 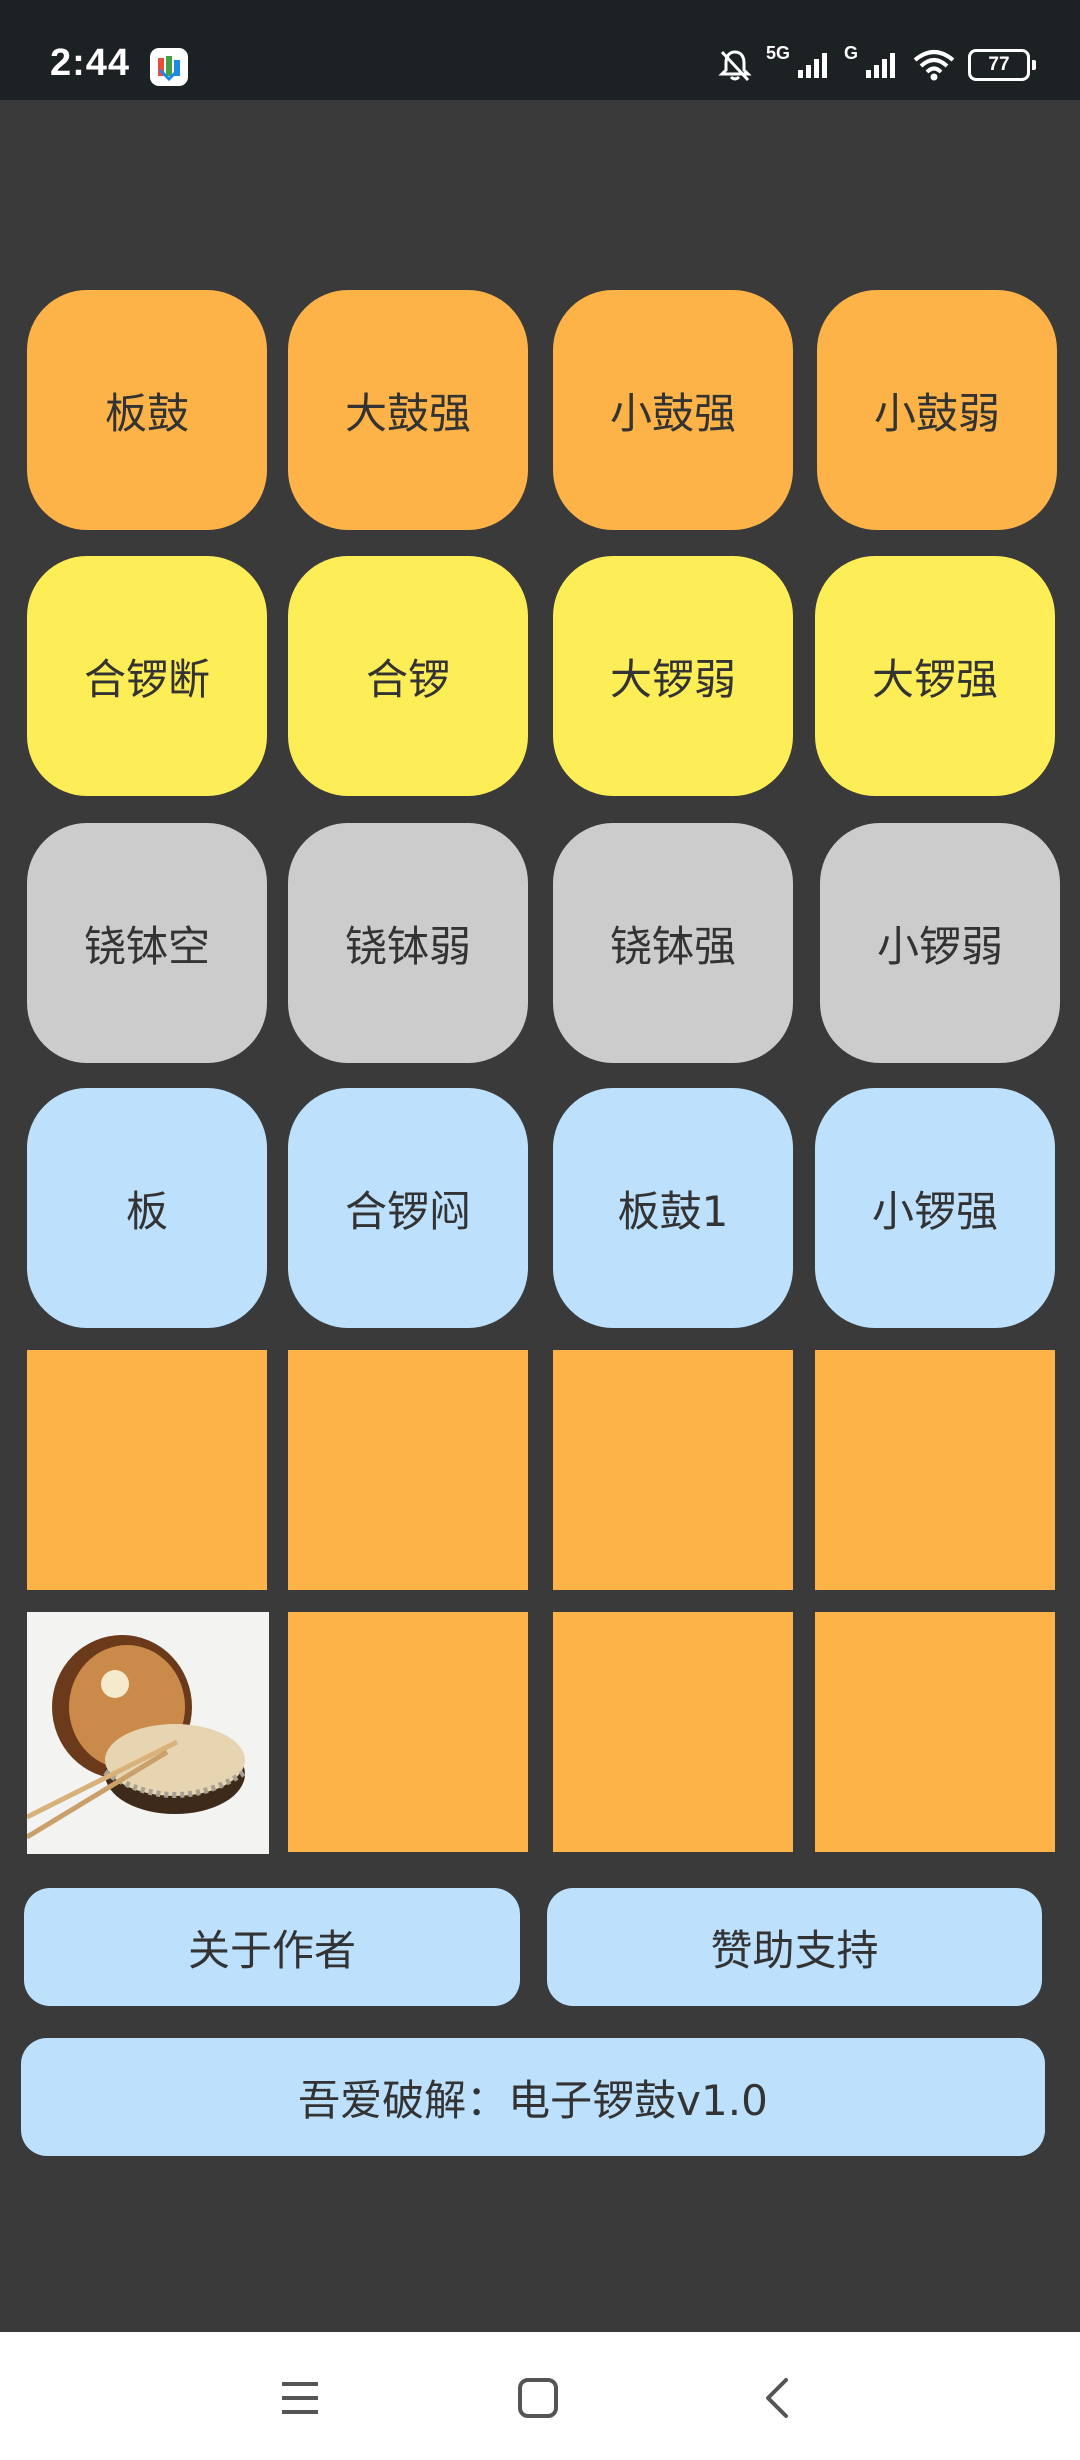 I want to click on pad-ban: 板, so click(x=147, y=1208).